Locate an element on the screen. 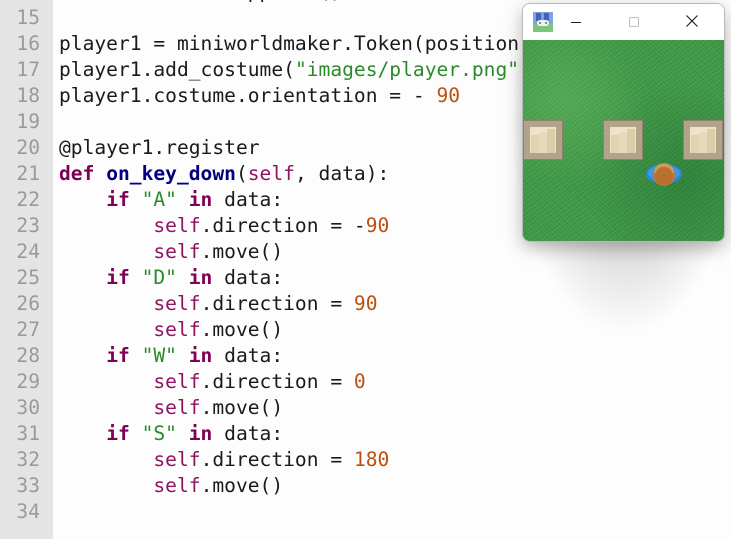 This screenshot has width=731, height=539. line-number: 15 is located at coordinates (28, 17).